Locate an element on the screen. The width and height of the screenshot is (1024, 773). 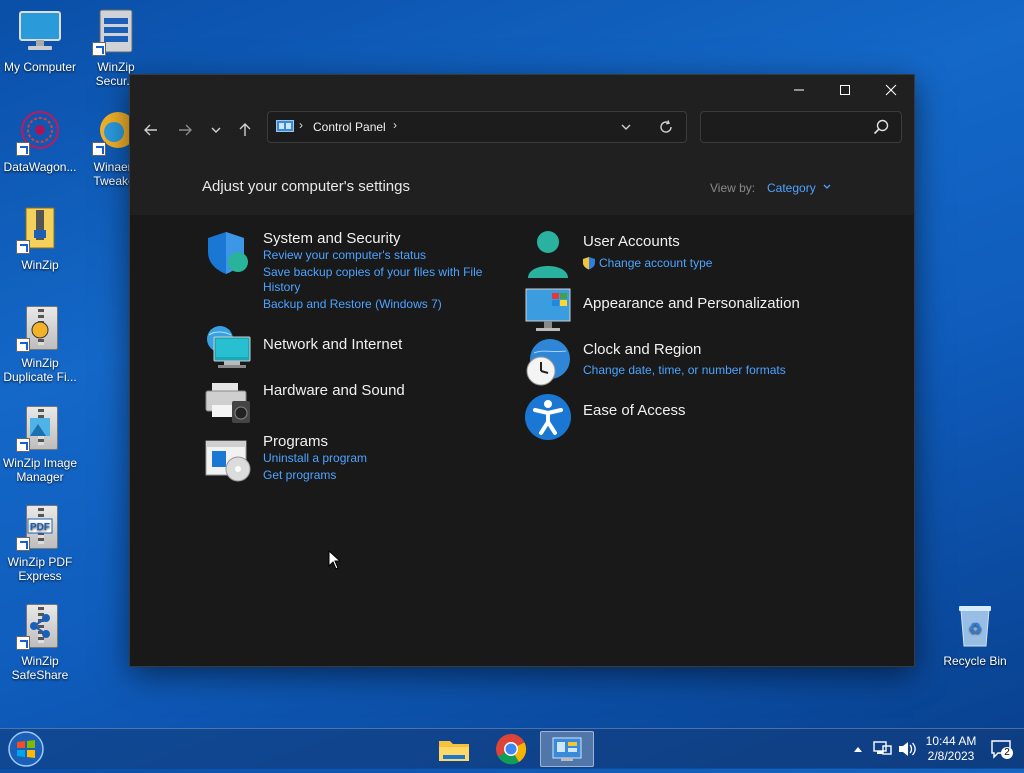
clock-time: 10:44 AM is located at coordinates (951, 741).